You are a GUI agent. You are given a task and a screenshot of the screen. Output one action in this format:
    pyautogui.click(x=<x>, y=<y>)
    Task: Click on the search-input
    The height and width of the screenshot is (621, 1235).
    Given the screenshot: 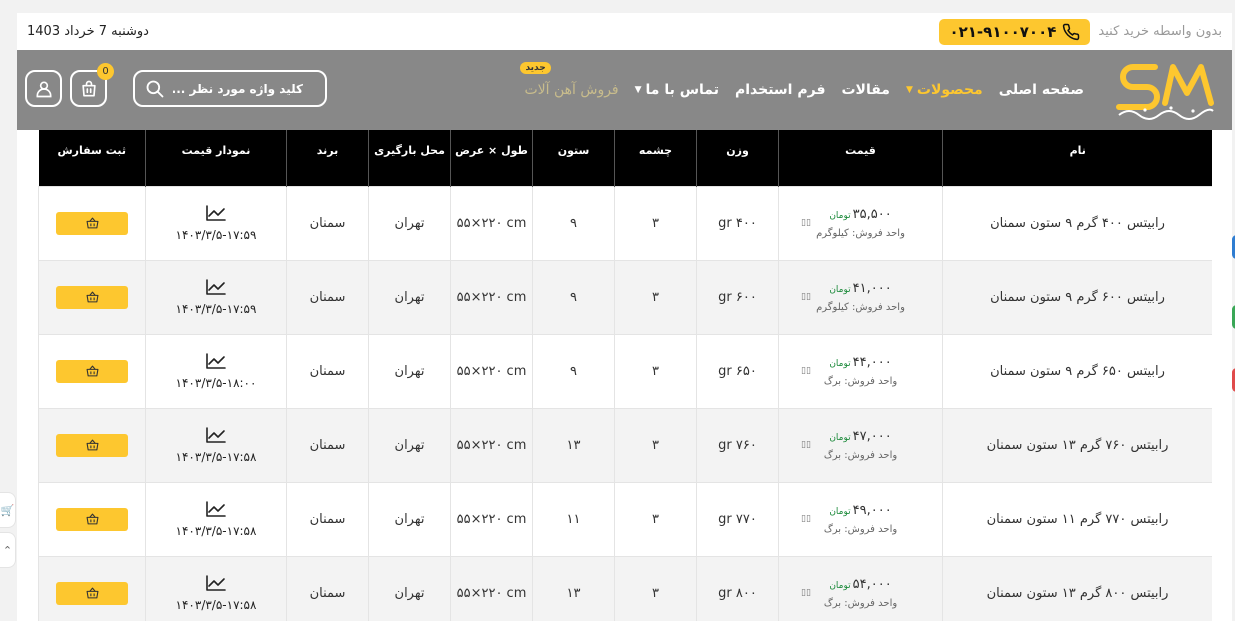 What is the action you would take?
    pyautogui.click(x=238, y=88)
    